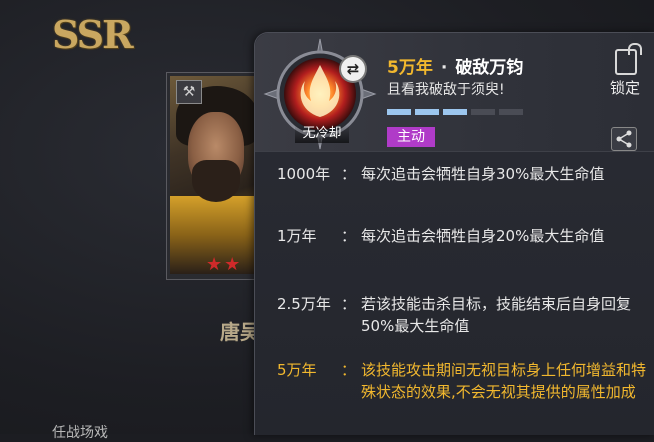 The image size is (654, 442). I want to click on level-label: 5万年, so click(297, 370).